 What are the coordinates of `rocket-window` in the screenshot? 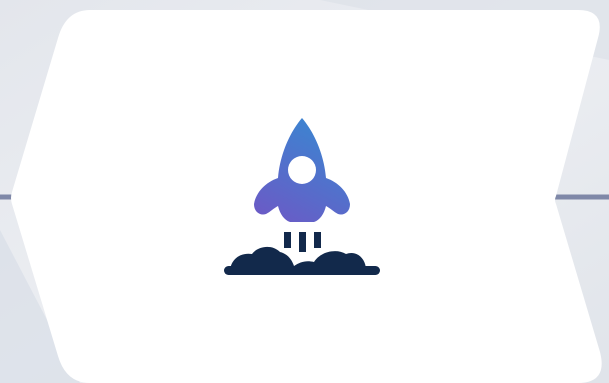 It's located at (302, 170).